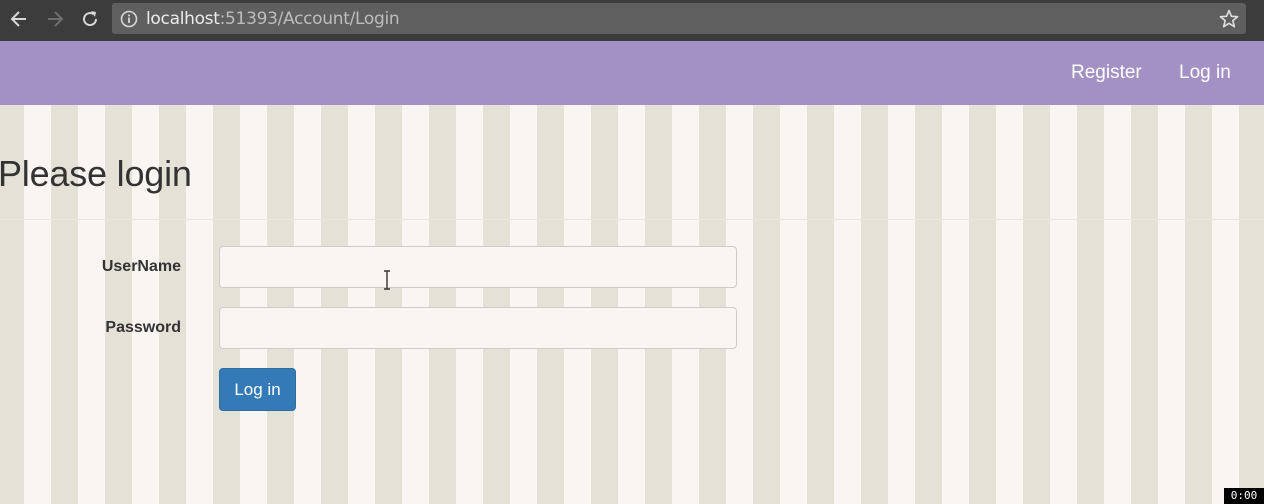 The image size is (1264, 504). What do you see at coordinates (309, 19) in the screenshot?
I see `url-path: :51393/Account/Login` at bounding box center [309, 19].